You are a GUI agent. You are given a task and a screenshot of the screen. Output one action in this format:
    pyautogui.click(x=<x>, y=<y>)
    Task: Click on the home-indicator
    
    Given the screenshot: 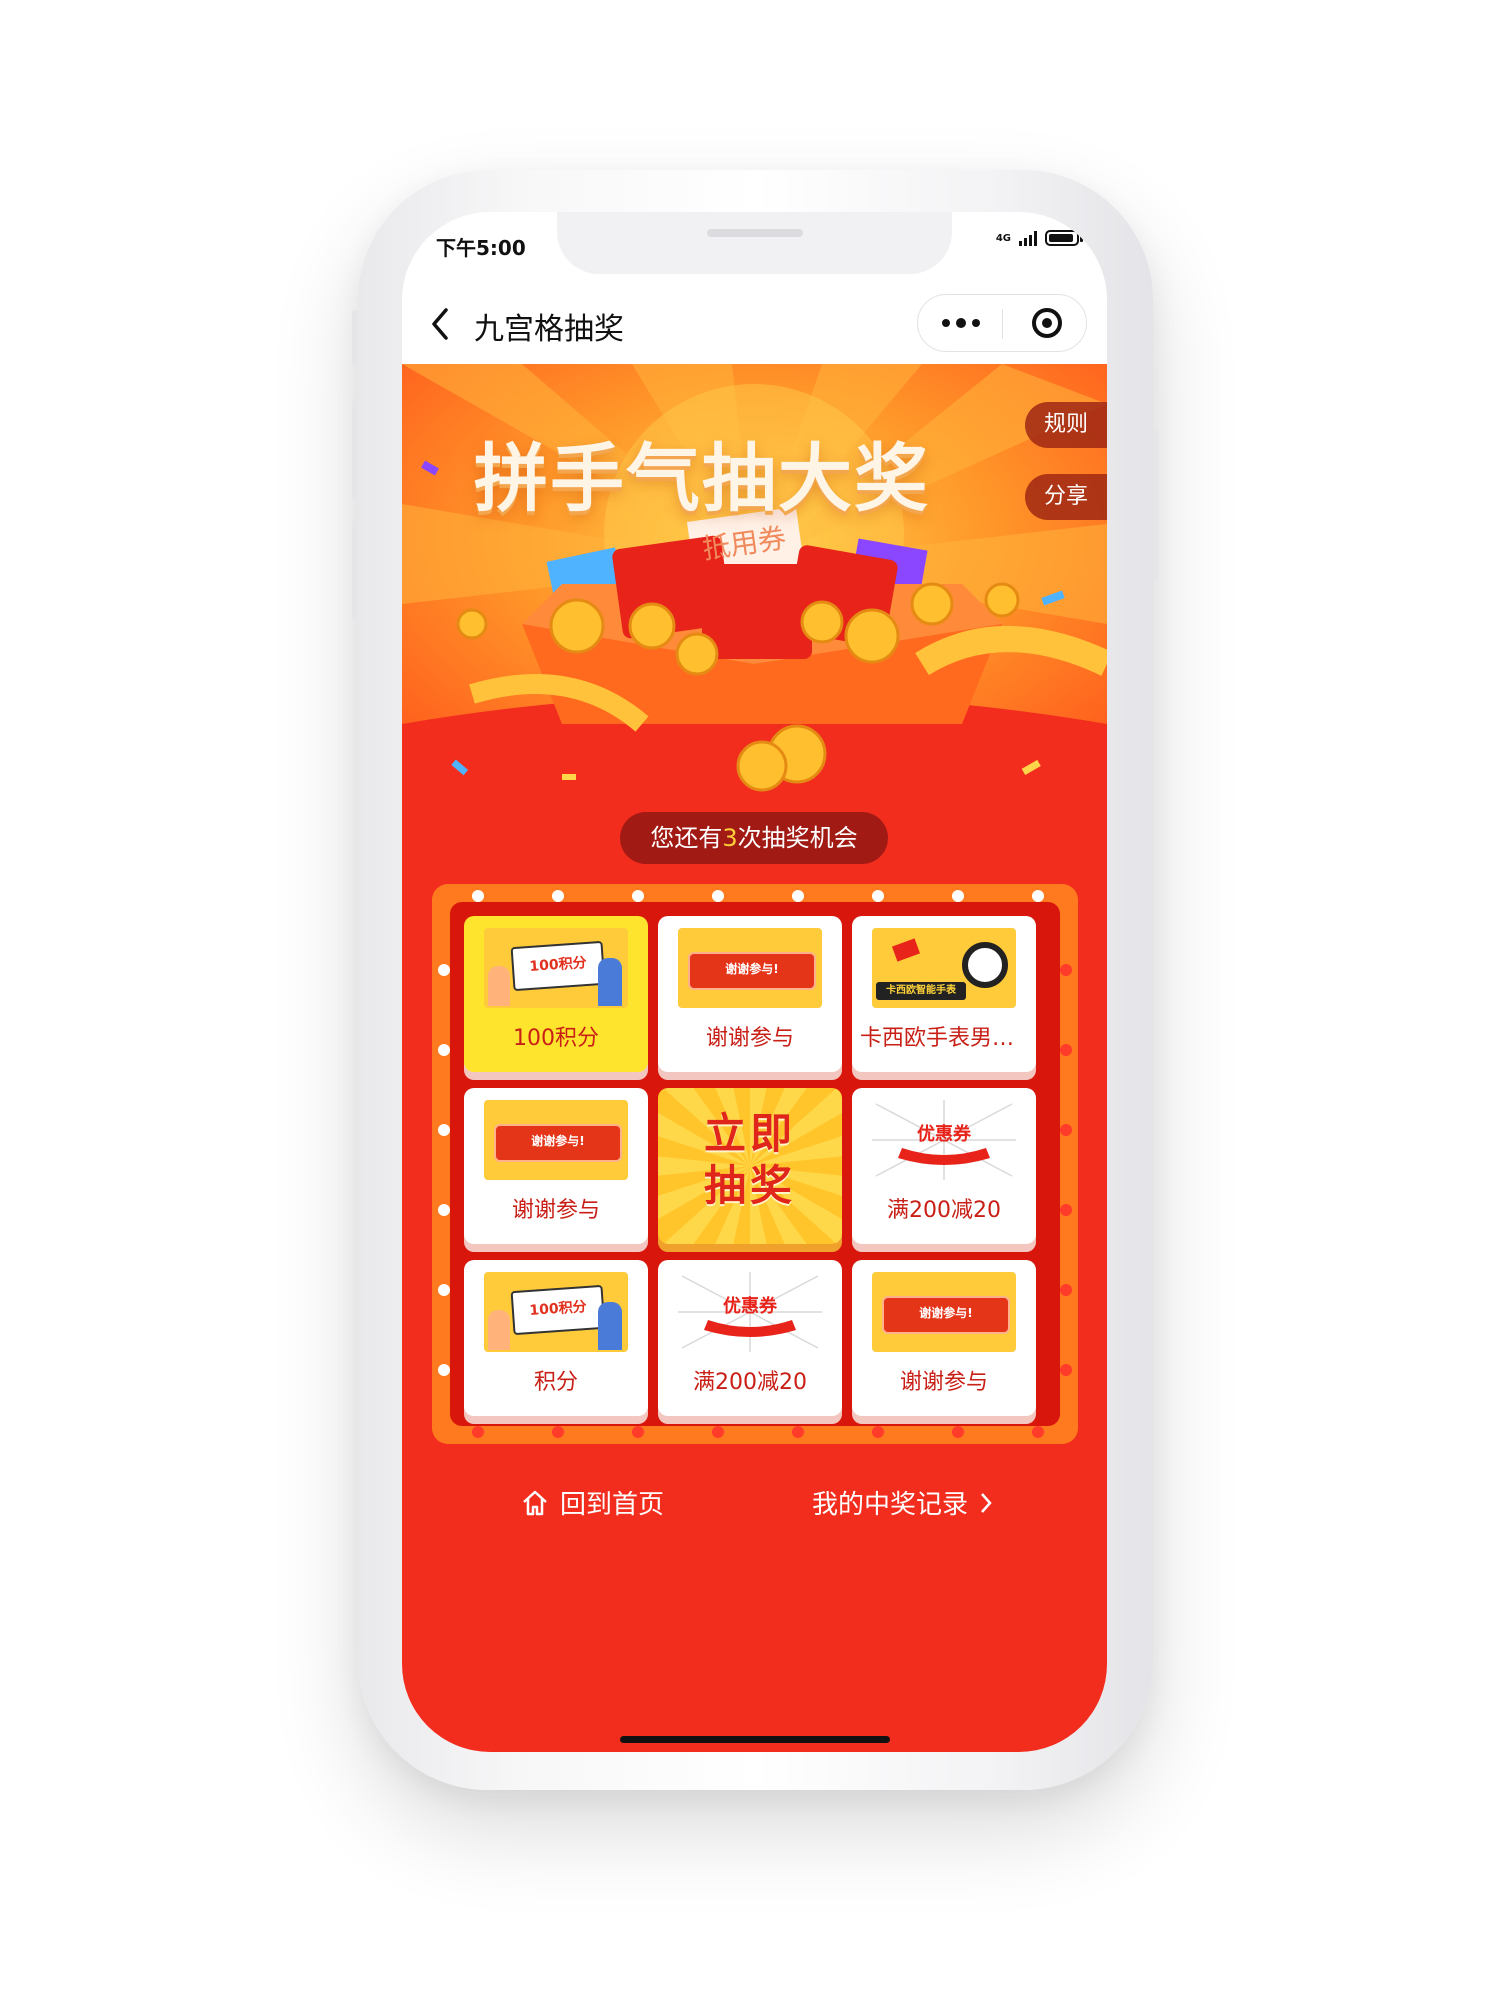 What is the action you would take?
    pyautogui.click(x=755, y=1739)
    